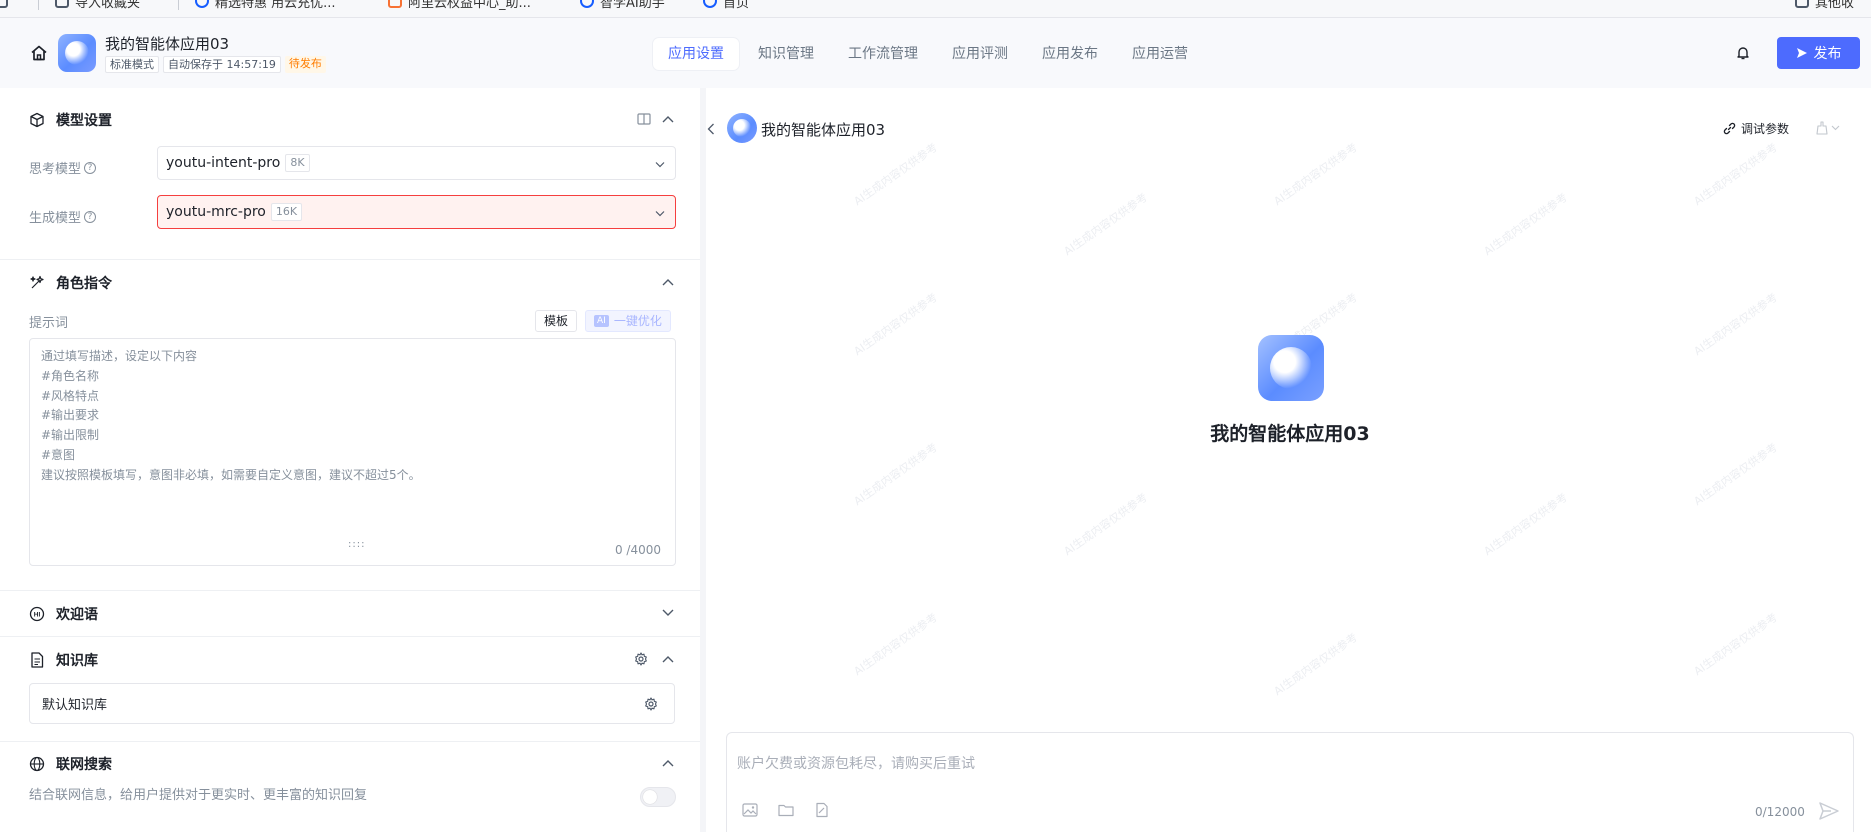  What do you see at coordinates (37, 764) in the screenshot?
I see `globe-icon` at bounding box center [37, 764].